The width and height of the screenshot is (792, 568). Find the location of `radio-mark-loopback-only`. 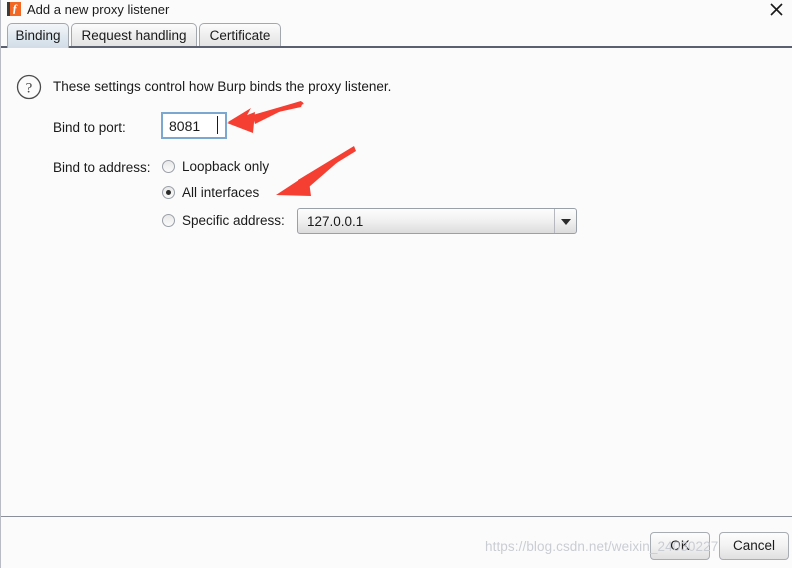

radio-mark-loopback-only is located at coordinates (168, 166).